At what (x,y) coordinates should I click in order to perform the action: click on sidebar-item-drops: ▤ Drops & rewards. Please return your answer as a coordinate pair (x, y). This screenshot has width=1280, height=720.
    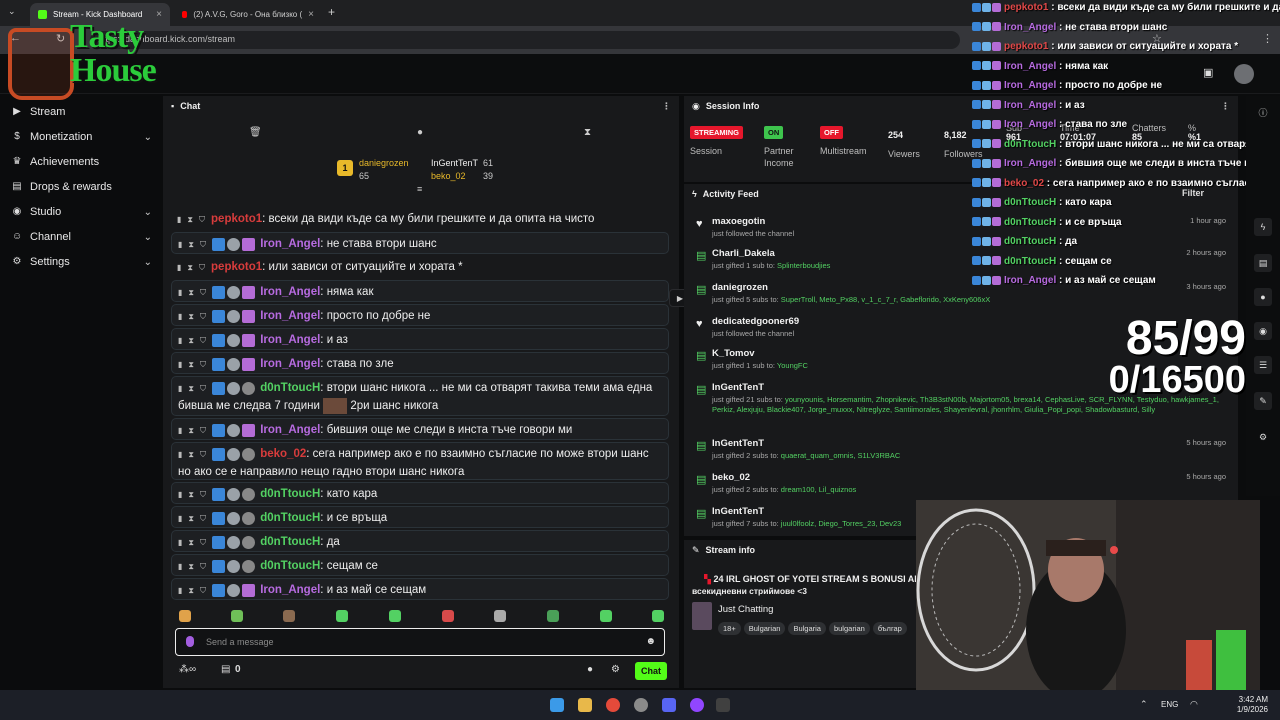
    Looking at the image, I should click on (82, 187).